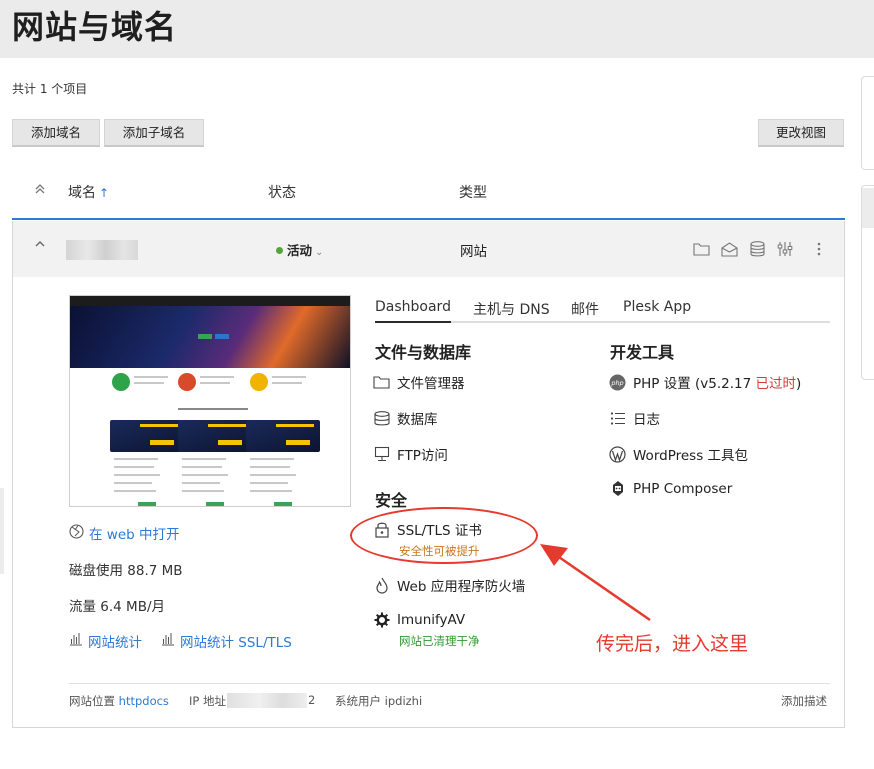  Describe the element at coordinates (444, 535) in the screenshot. I see `annotation-ellipse` at that location.